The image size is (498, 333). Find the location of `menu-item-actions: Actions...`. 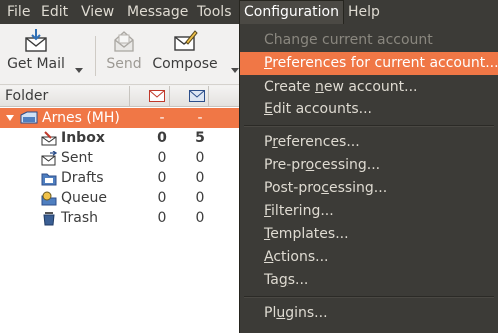

menu-item-actions: Actions... is located at coordinates (369, 257).